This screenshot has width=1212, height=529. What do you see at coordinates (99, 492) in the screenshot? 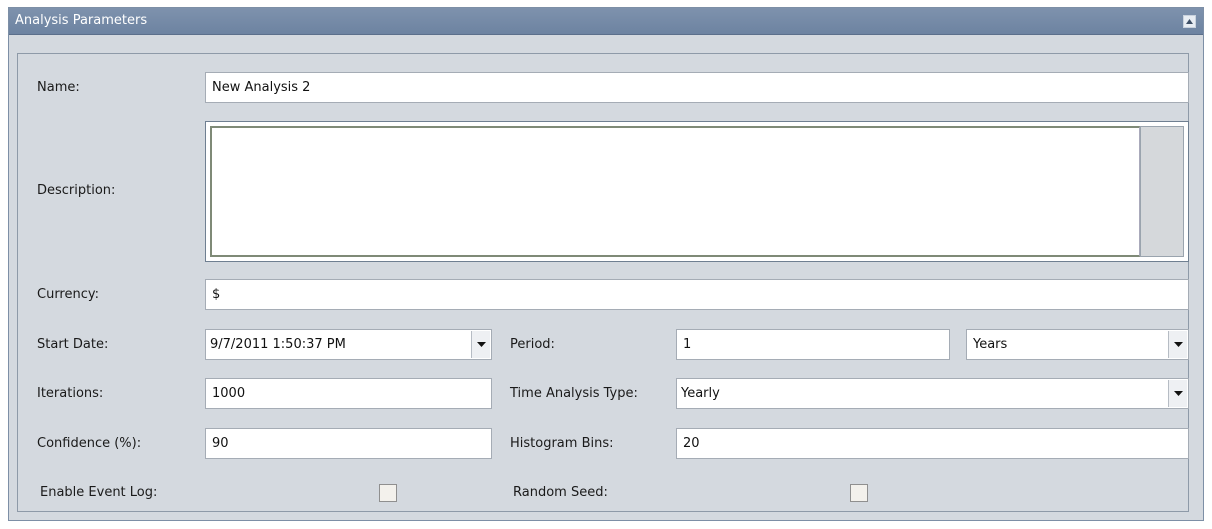
I see `enable-event-log-label: Enable Event Log:` at bounding box center [99, 492].